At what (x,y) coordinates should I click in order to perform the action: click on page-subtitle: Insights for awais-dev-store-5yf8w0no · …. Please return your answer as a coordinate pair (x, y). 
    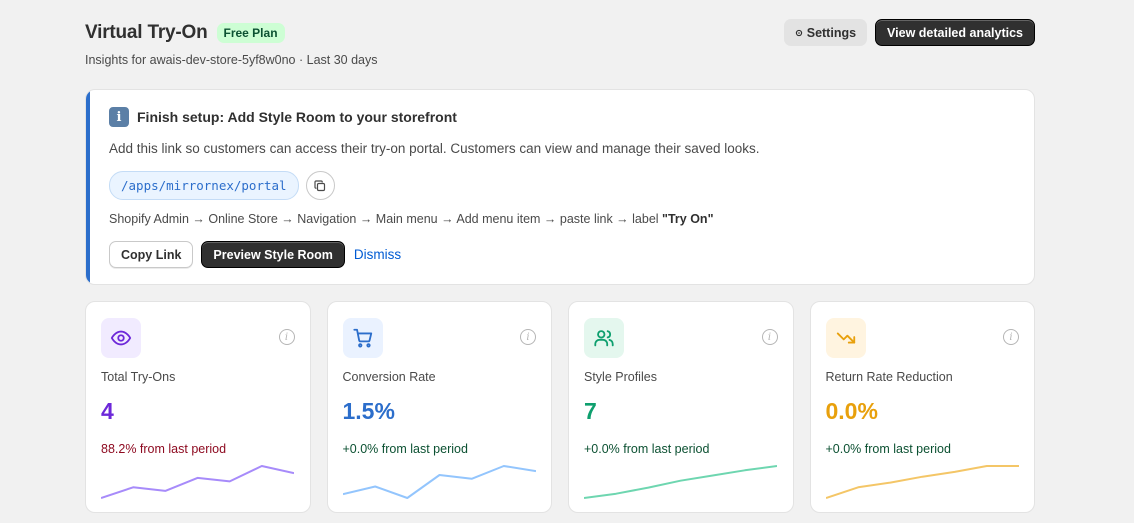
    Looking at the image, I should click on (231, 60).